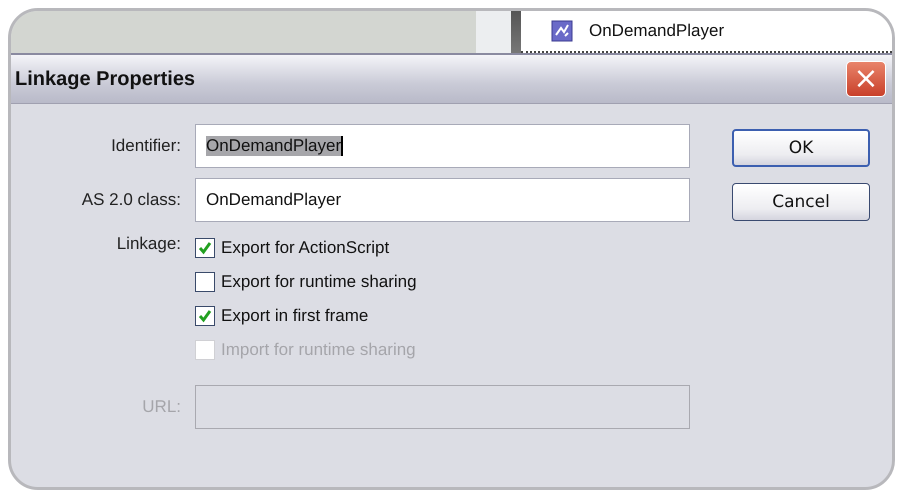 The height and width of the screenshot is (490, 898). I want to click on url-label: URL:, so click(161, 407).